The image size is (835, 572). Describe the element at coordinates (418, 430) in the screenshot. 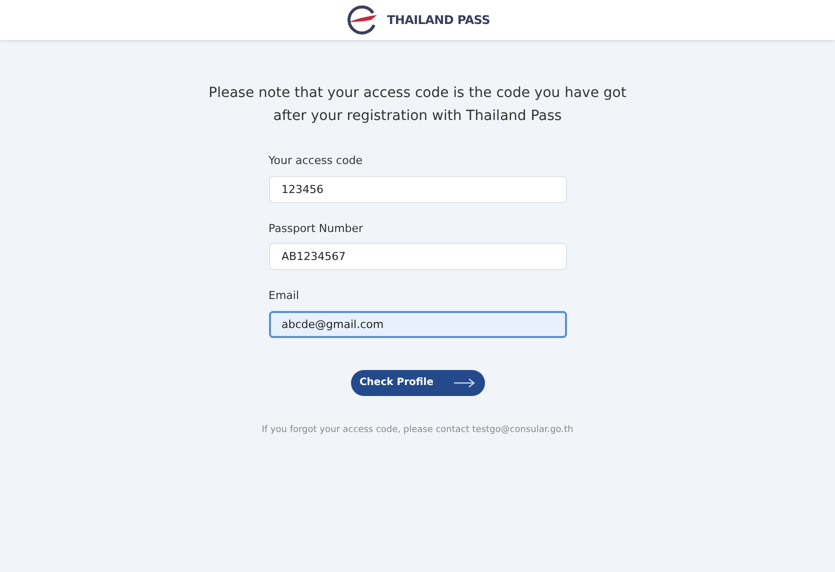

I see `help-text: If you forgot your access code, please contact testgo@consular.go.th` at that location.